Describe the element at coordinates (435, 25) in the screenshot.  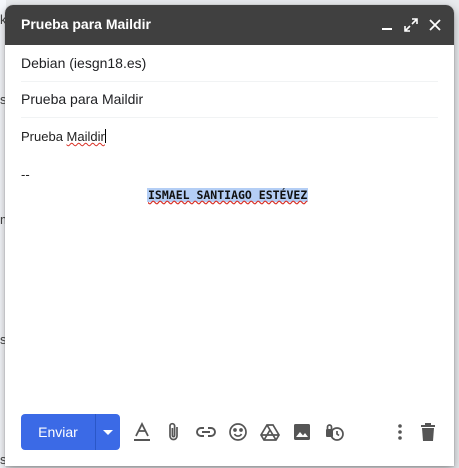
I see `close-icon` at that location.